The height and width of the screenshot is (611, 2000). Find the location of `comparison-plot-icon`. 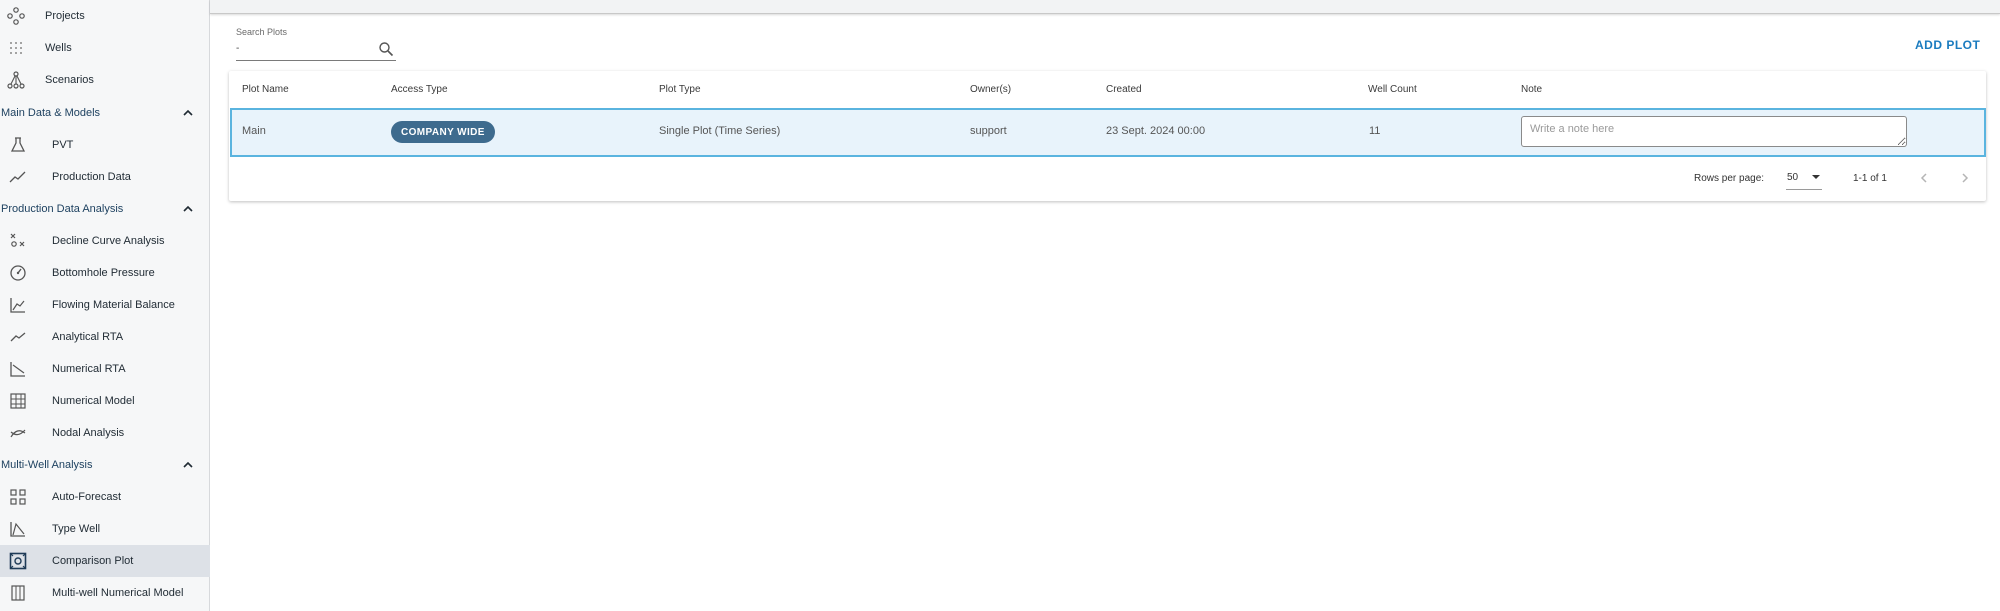

comparison-plot-icon is located at coordinates (18, 561).